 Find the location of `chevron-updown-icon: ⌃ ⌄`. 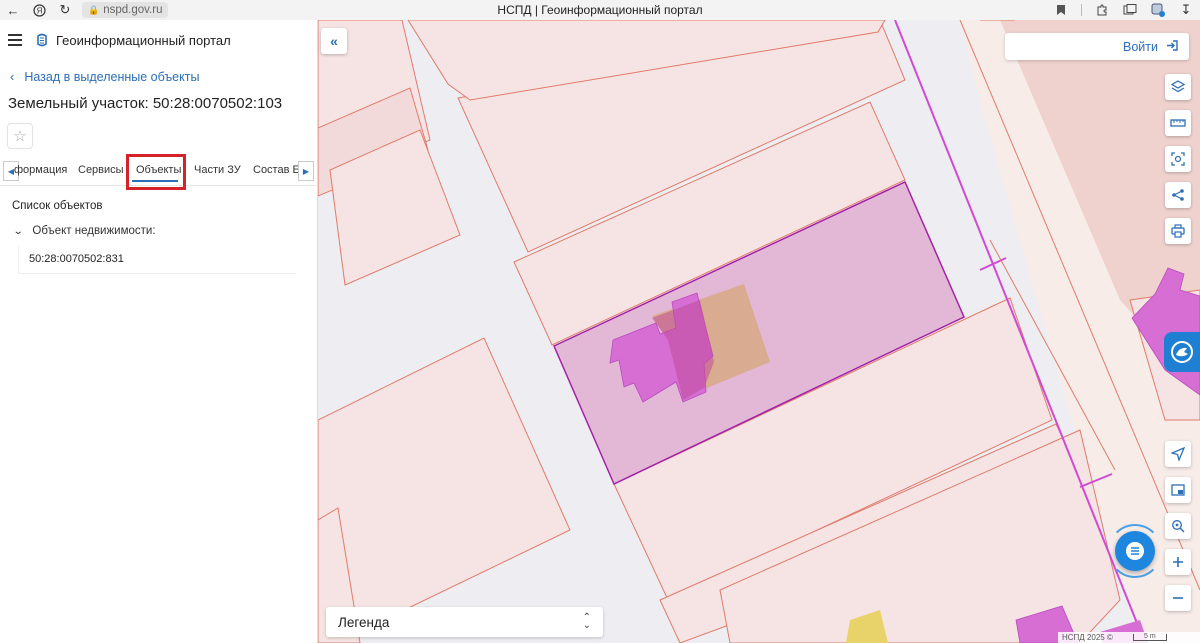

chevron-updown-icon: ⌃ ⌄ is located at coordinates (586, 621).